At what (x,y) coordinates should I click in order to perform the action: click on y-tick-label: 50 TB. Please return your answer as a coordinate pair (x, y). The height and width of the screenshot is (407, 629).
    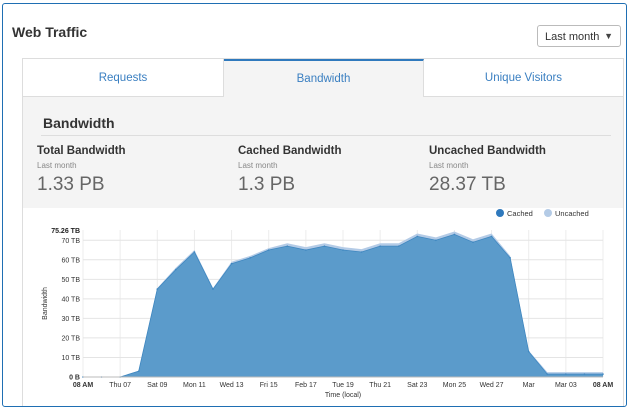
    Looking at the image, I should click on (70, 280).